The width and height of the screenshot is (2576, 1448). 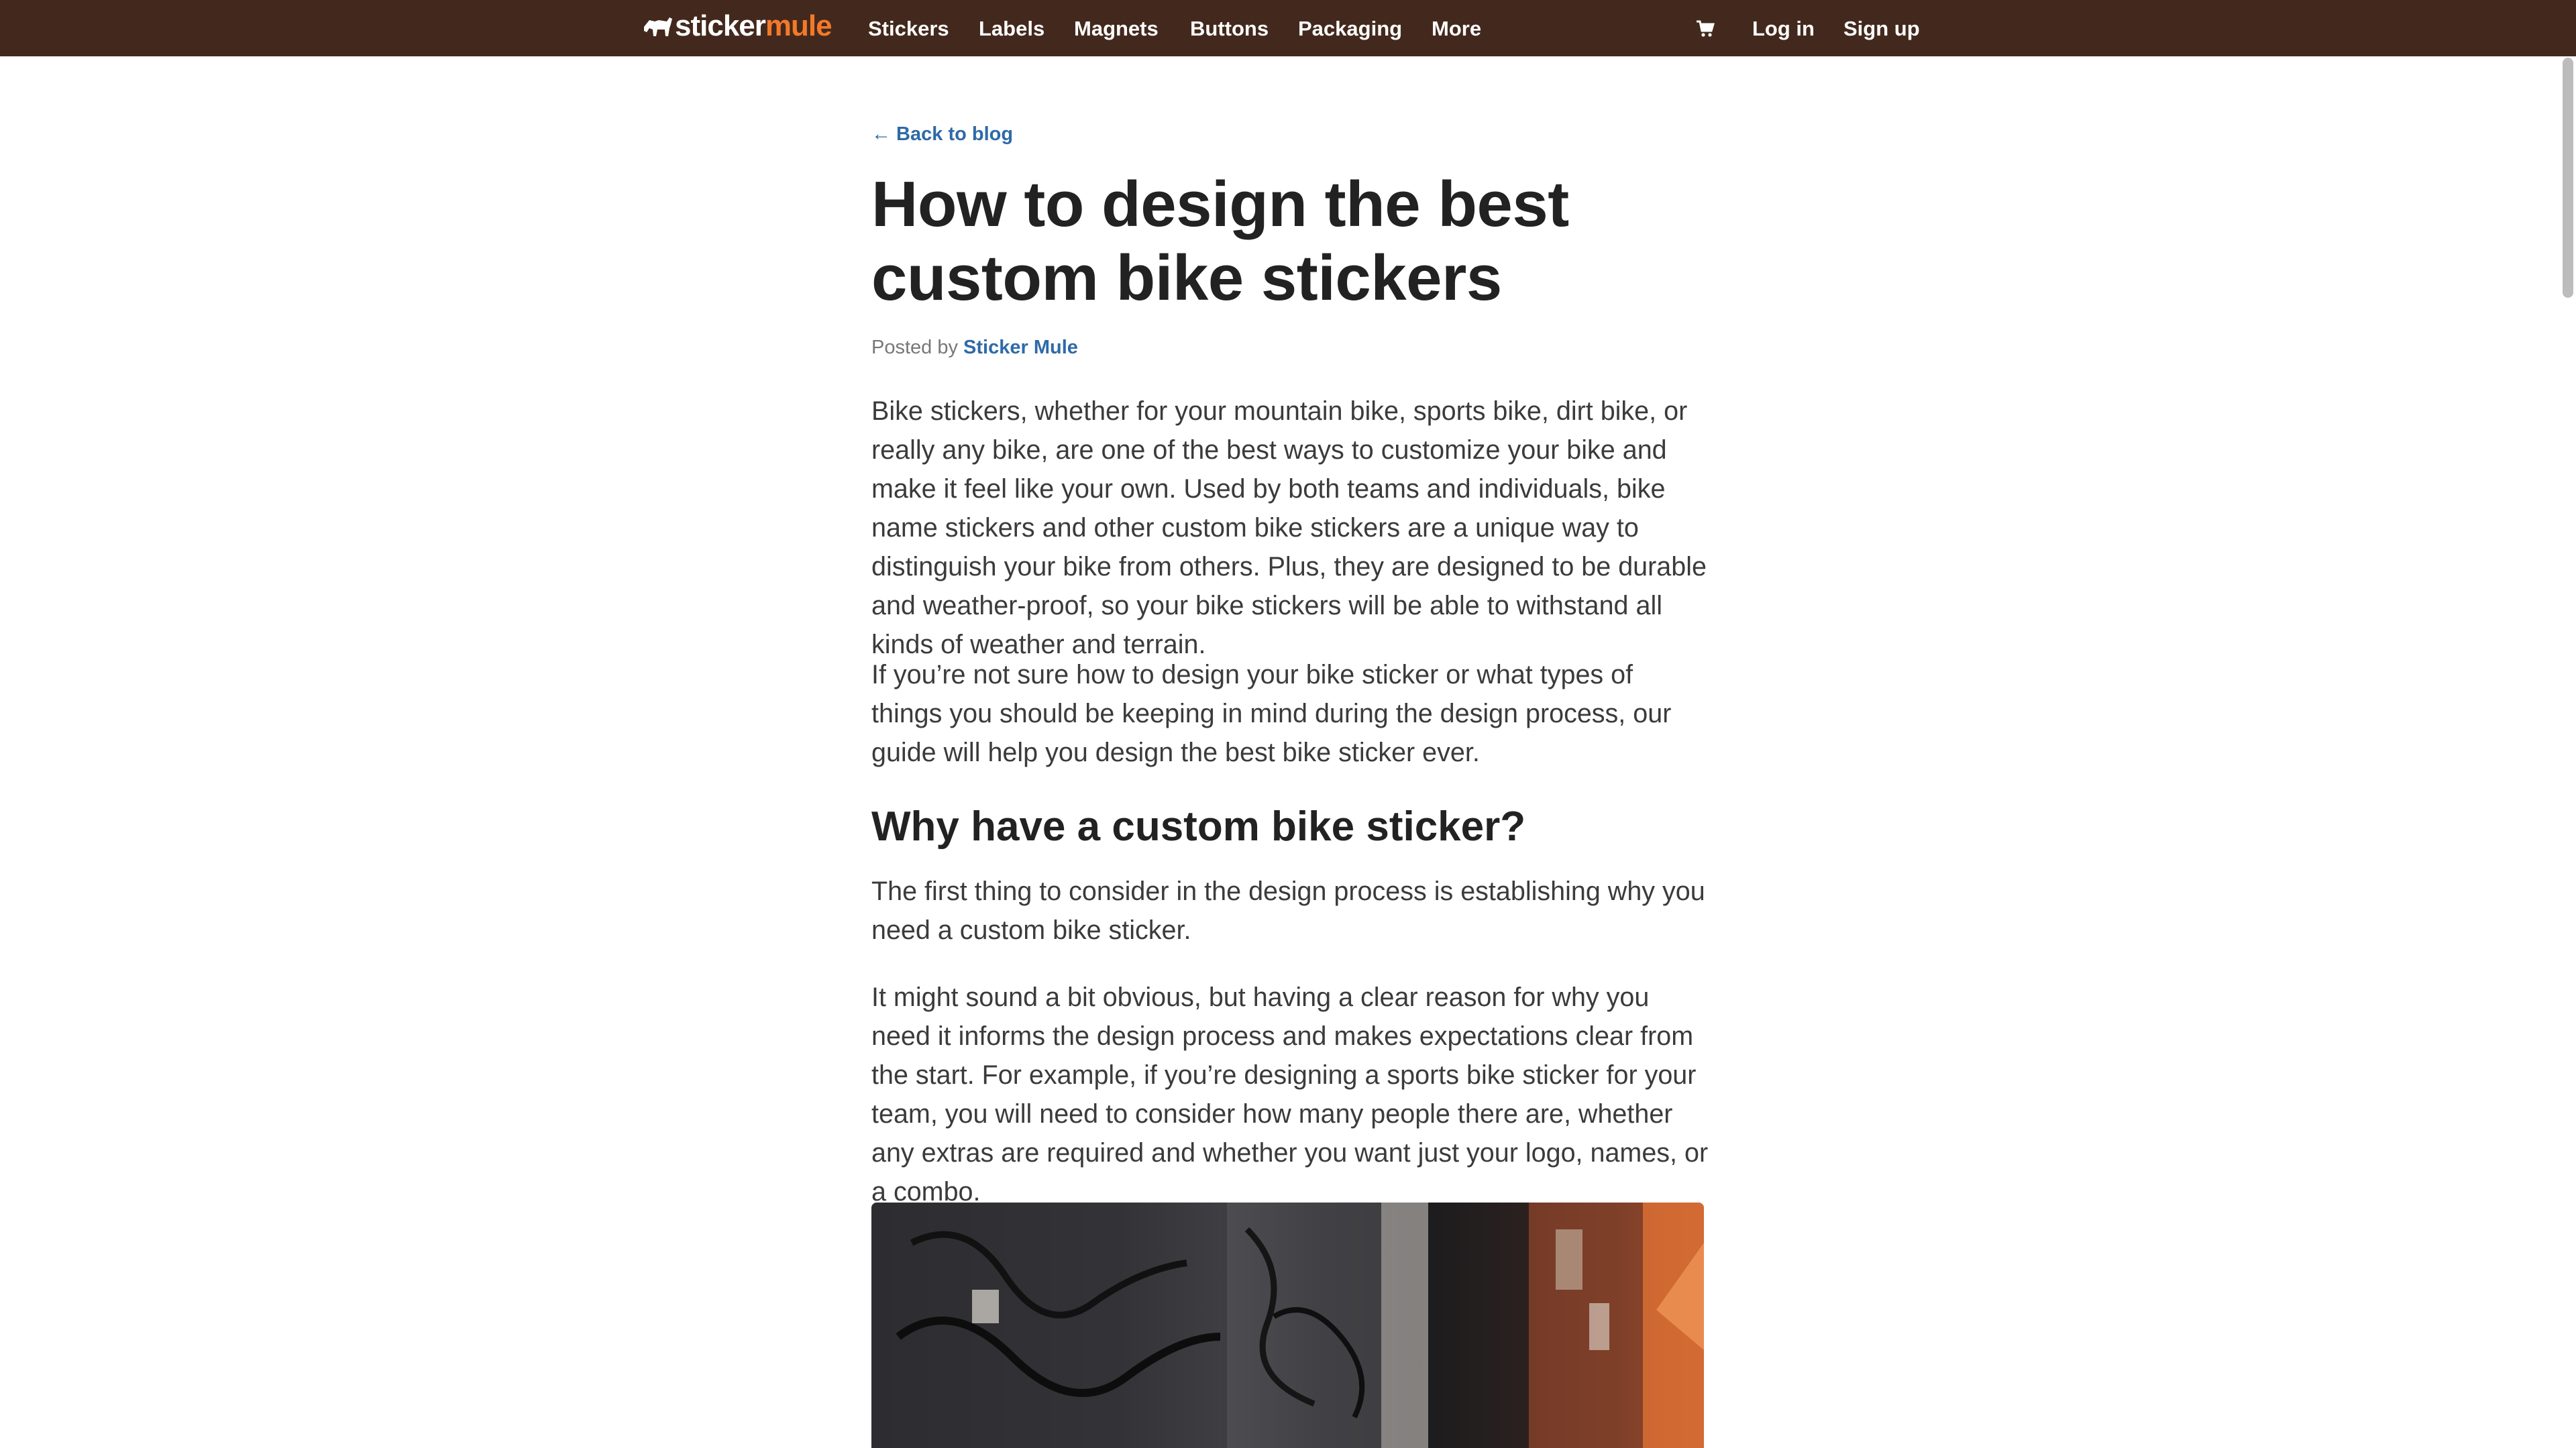 What do you see at coordinates (1020, 347) in the screenshot?
I see `author-link: Sticker Mule` at bounding box center [1020, 347].